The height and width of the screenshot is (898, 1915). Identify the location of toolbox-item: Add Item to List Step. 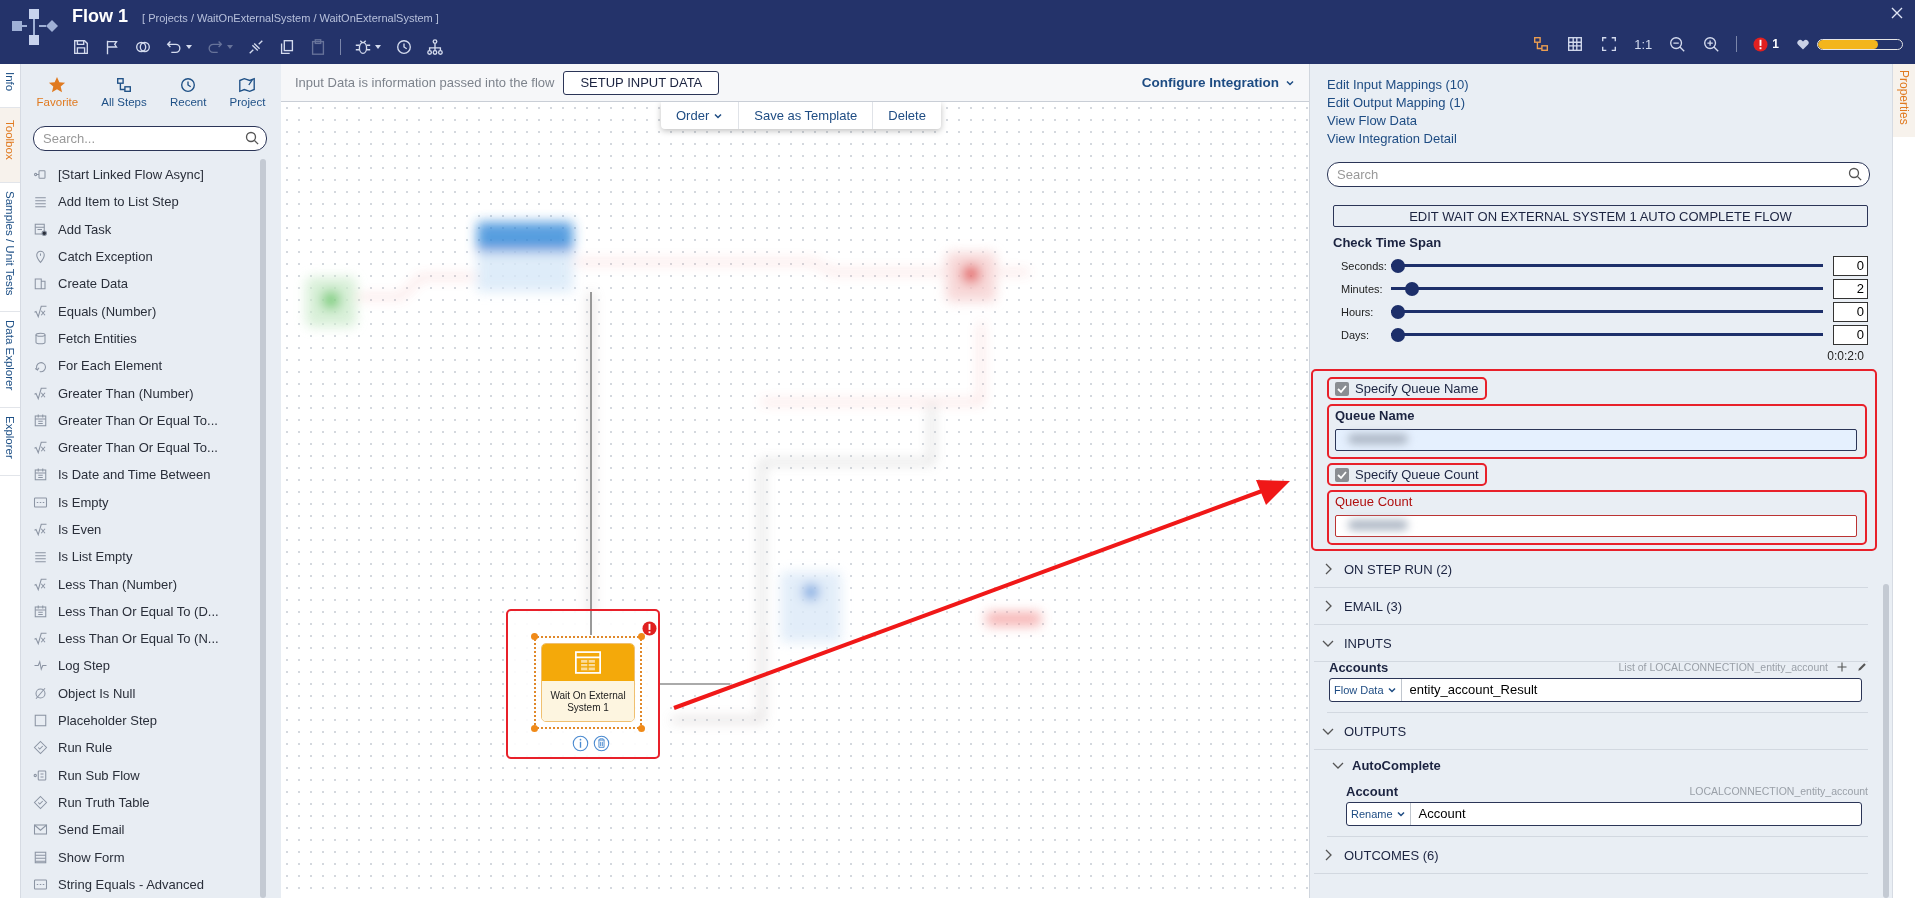
(151, 202).